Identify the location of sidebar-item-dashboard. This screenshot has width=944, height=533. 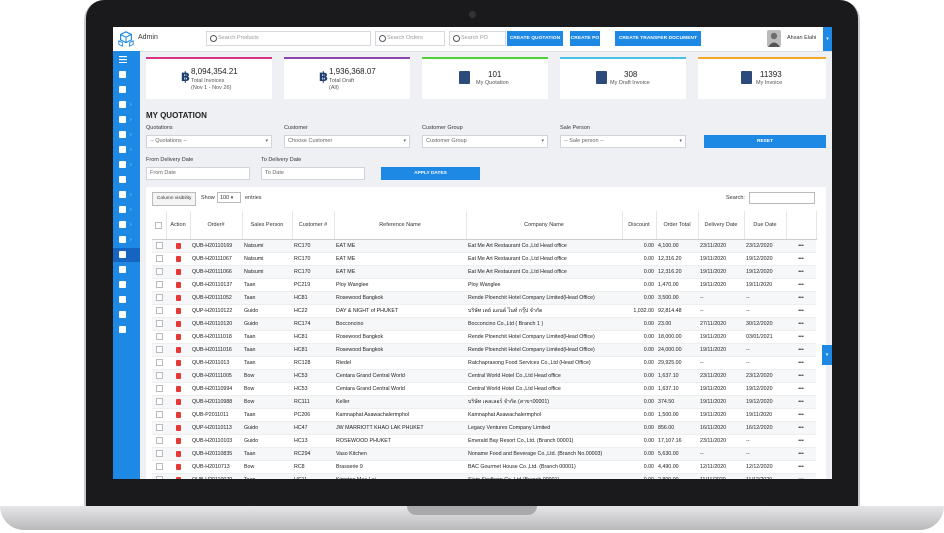
(126, 75).